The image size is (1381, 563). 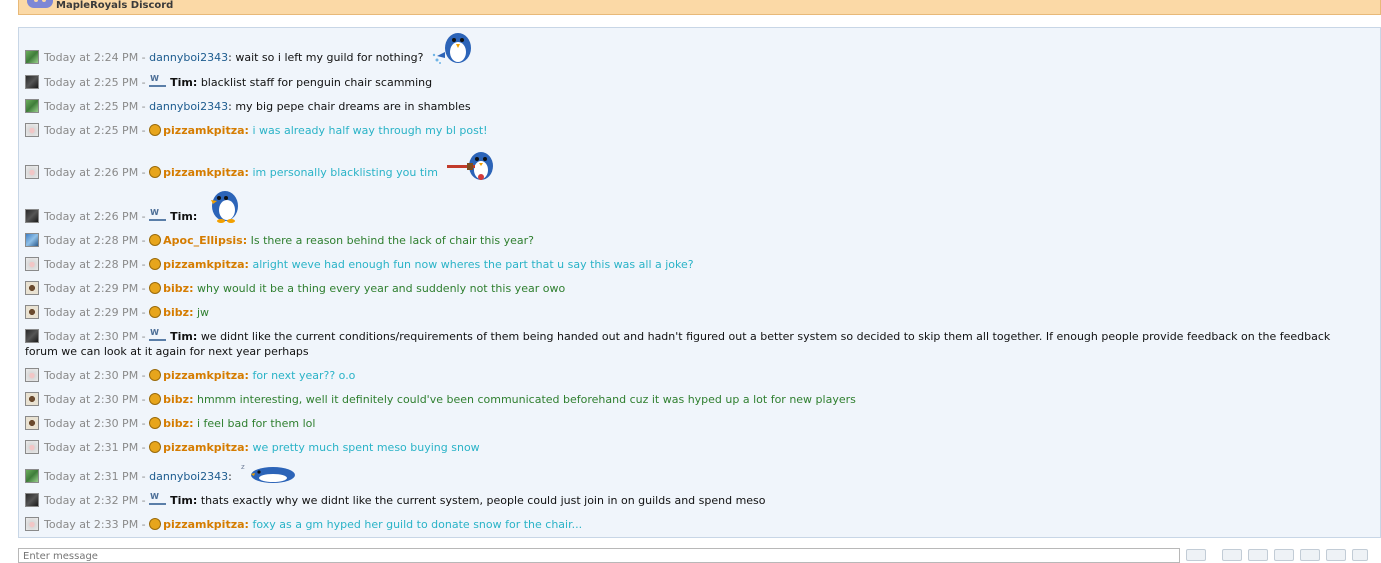 I want to click on penguin-sticker, so click(x=470, y=166).